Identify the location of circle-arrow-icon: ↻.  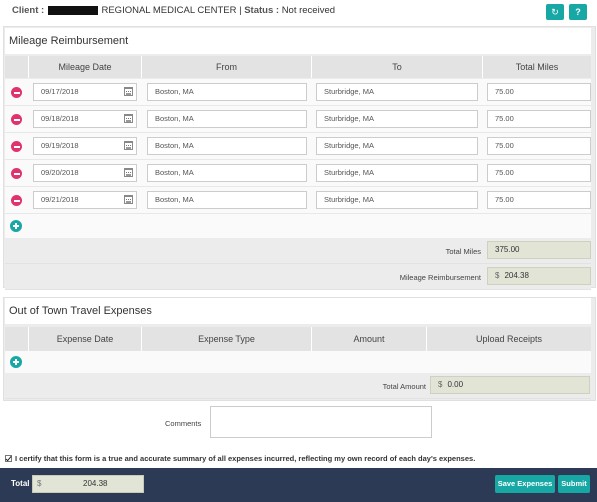
(555, 12).